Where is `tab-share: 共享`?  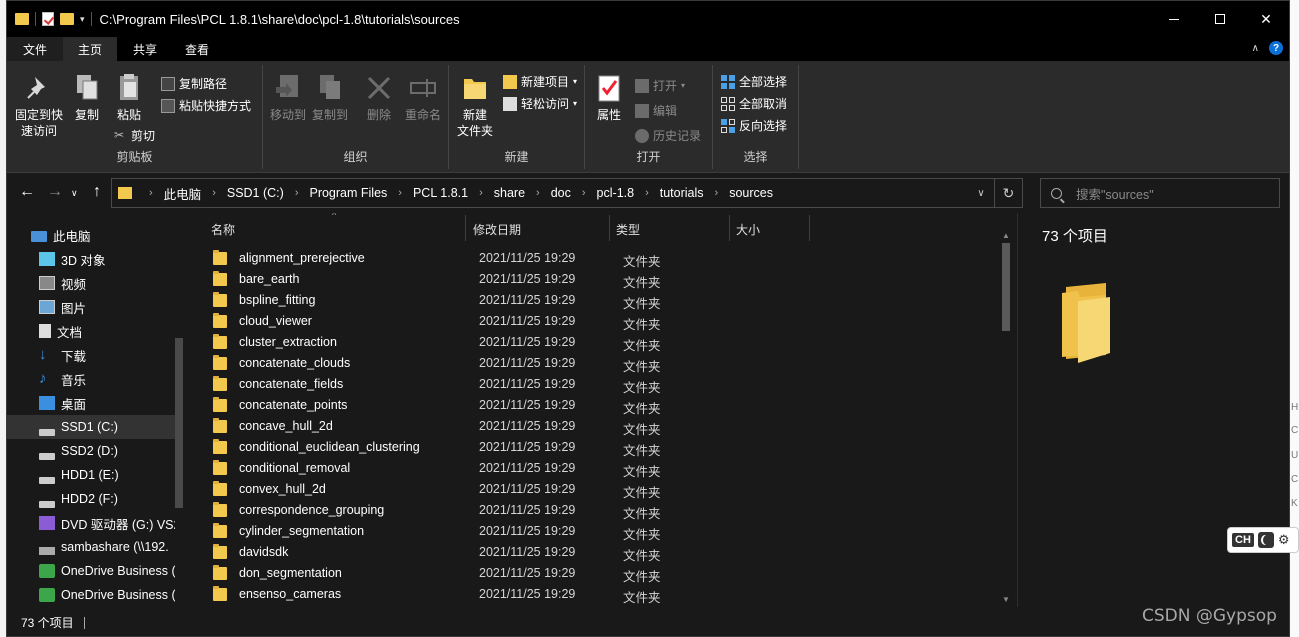
tab-share: 共享 is located at coordinates (144, 49).